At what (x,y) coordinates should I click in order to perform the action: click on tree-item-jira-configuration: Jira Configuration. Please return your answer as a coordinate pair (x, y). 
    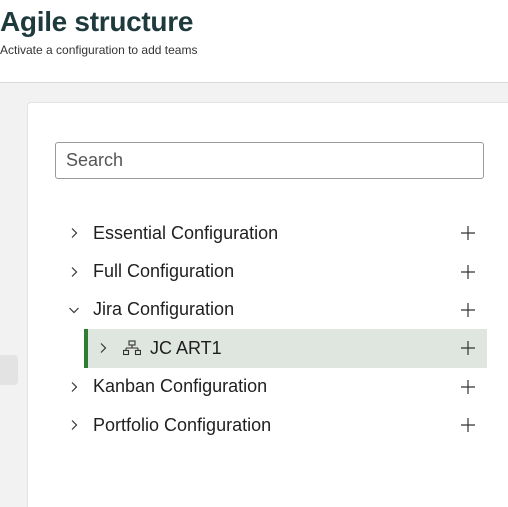
    Looking at the image, I should click on (271, 310).